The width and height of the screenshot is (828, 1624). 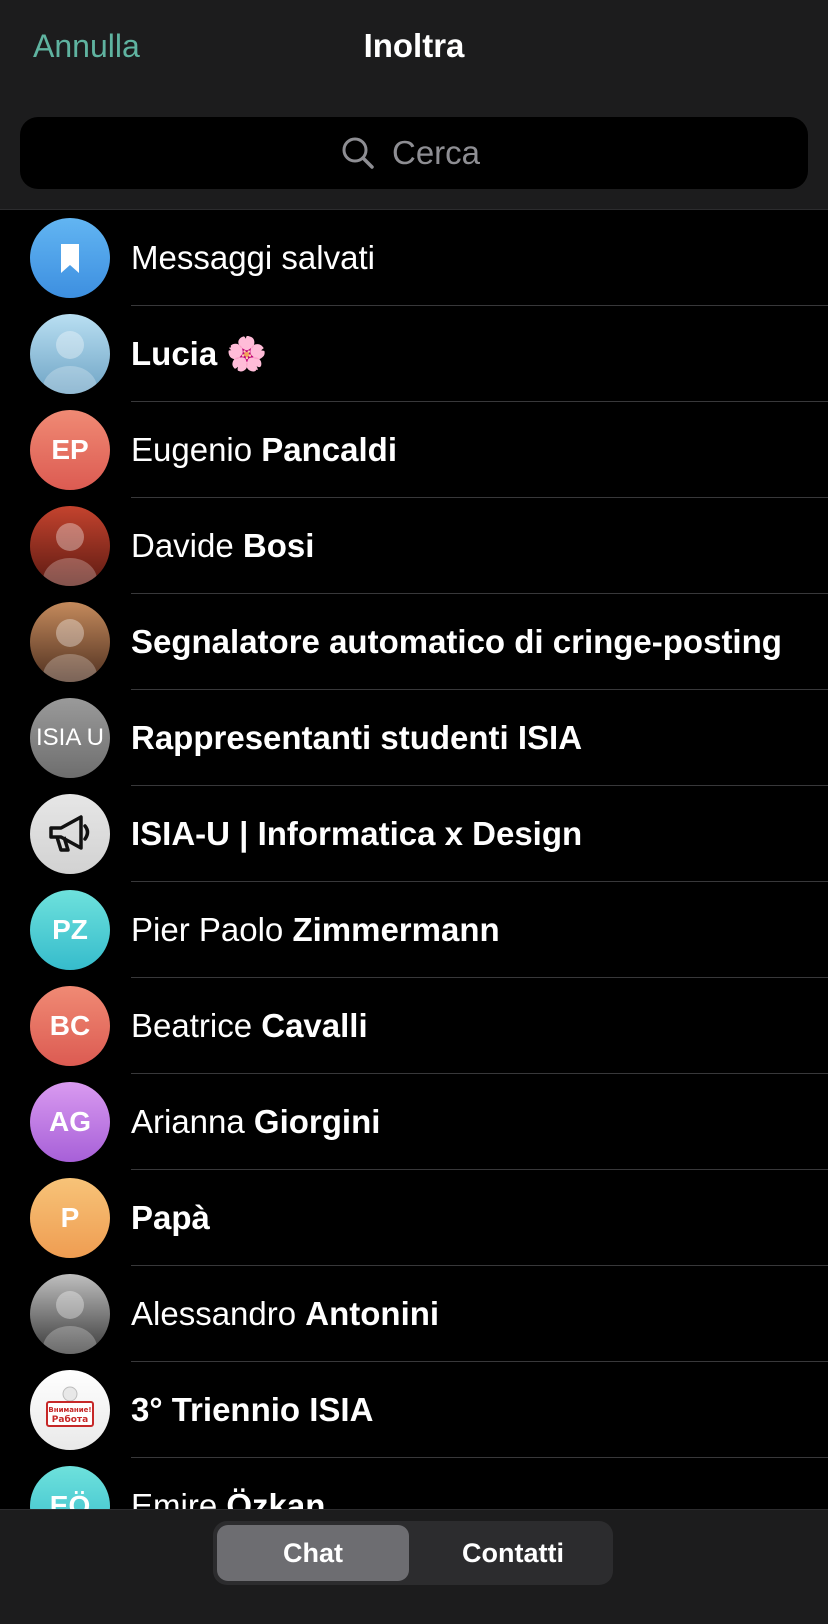 I want to click on avatar: PZ, so click(x=70, y=930).